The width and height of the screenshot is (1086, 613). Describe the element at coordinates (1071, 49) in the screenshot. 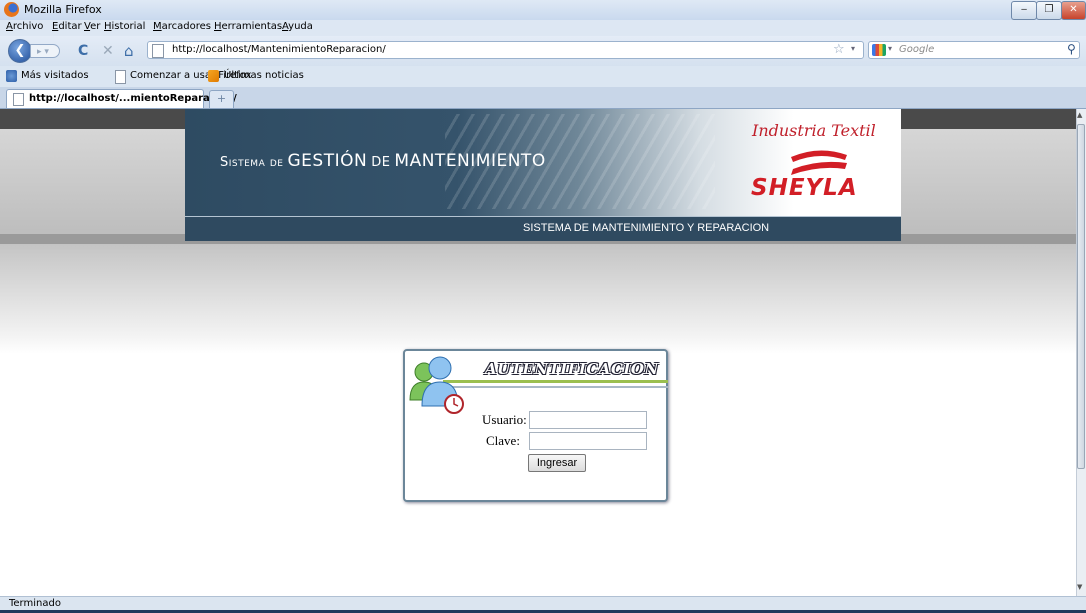

I see `search-icon: ⚲` at that location.